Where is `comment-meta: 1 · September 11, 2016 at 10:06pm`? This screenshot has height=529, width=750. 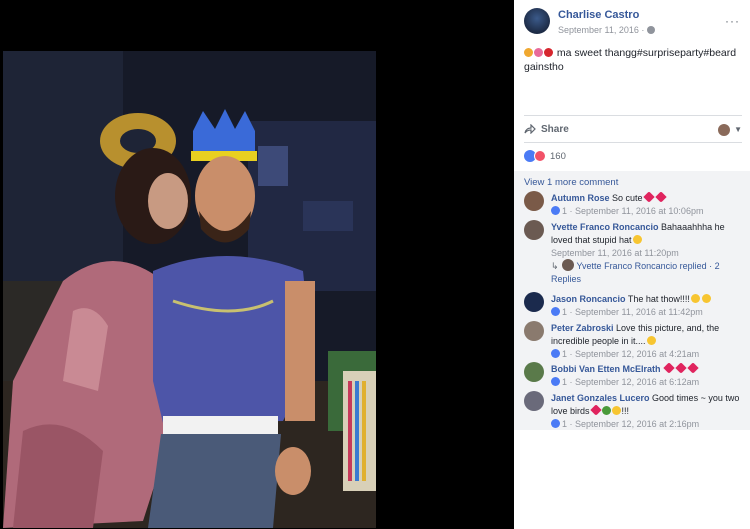
comment-meta: 1 · September 11, 2016 at 10:06pm is located at coordinates (646, 211).